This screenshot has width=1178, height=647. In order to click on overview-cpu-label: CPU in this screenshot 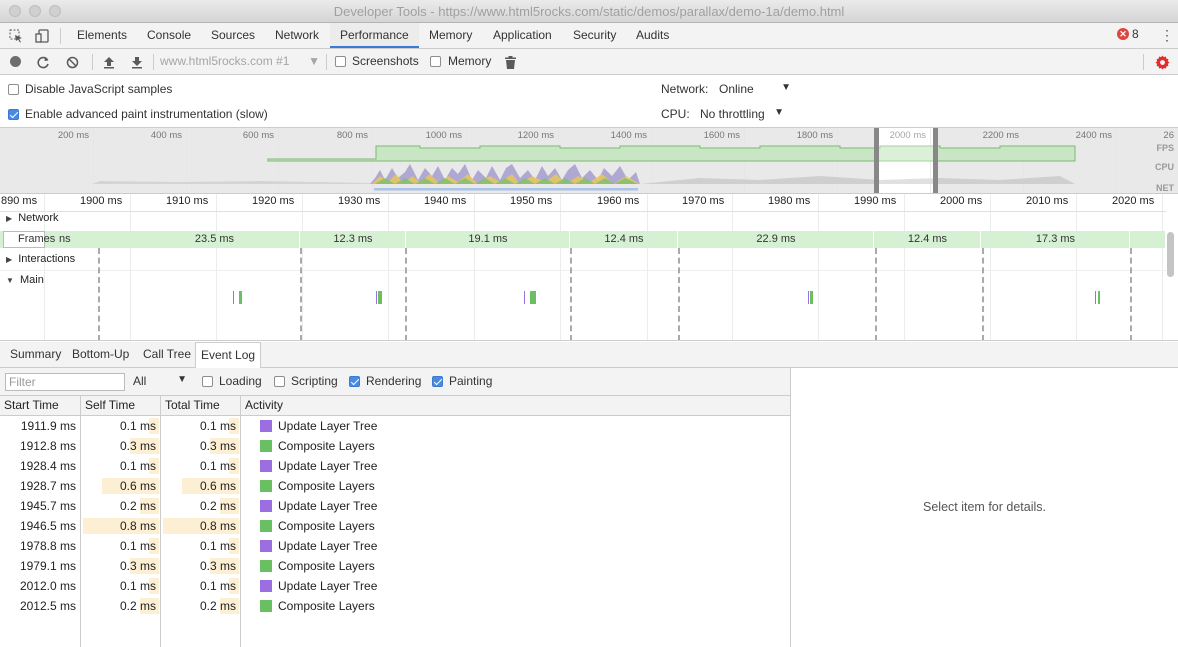, I will do `click(1164, 167)`.